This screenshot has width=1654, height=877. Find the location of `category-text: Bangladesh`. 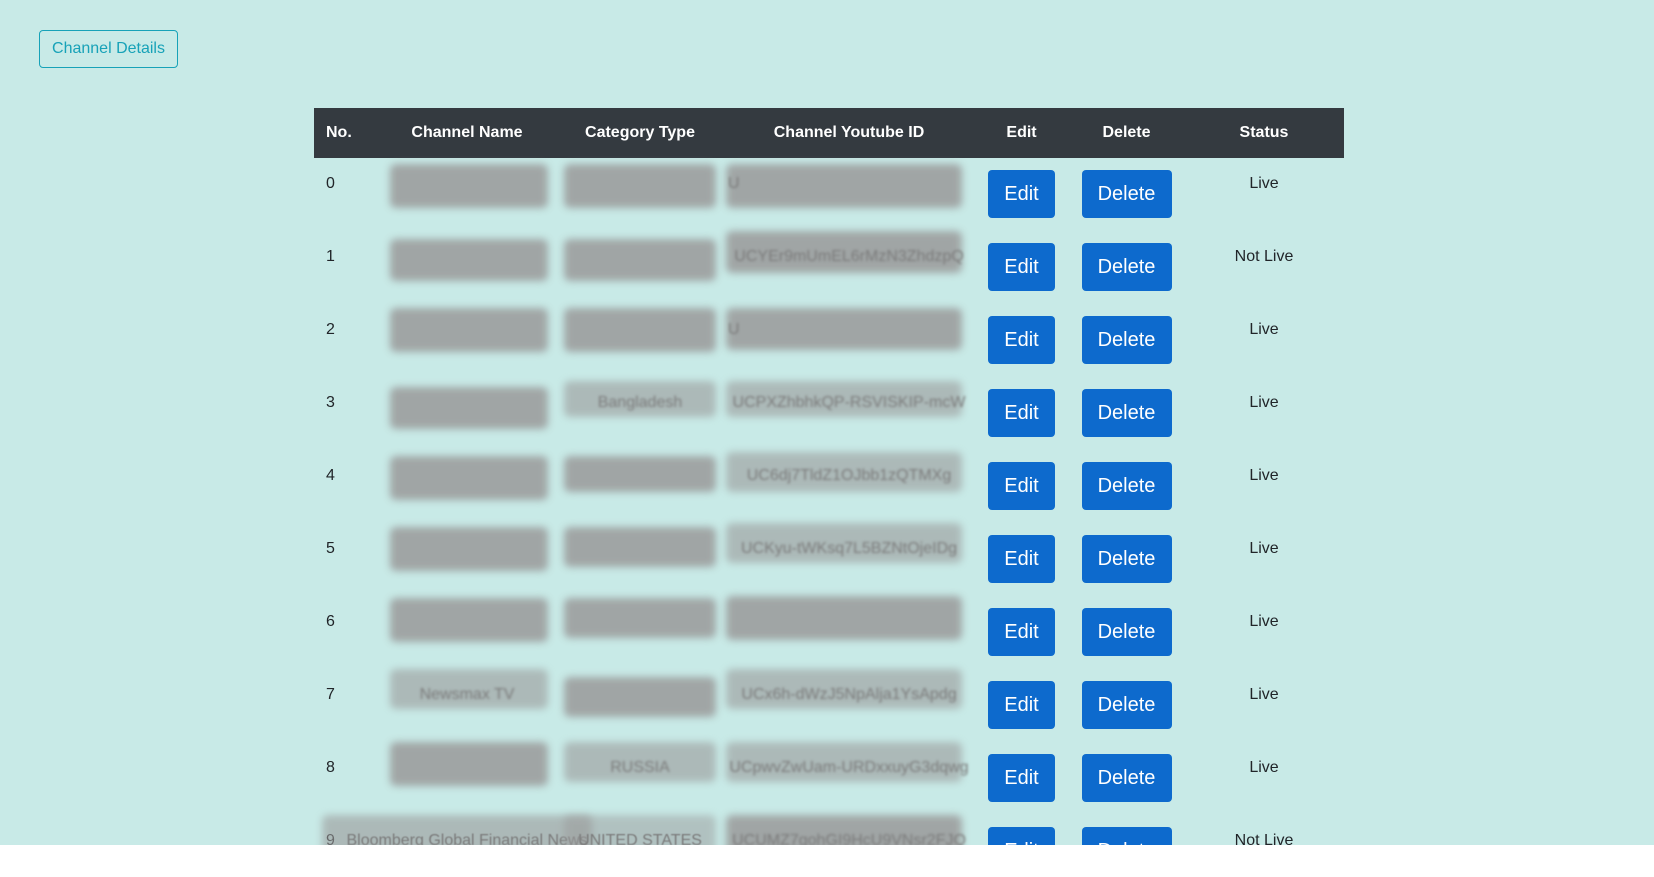

category-text: Bangladesh is located at coordinates (640, 402).